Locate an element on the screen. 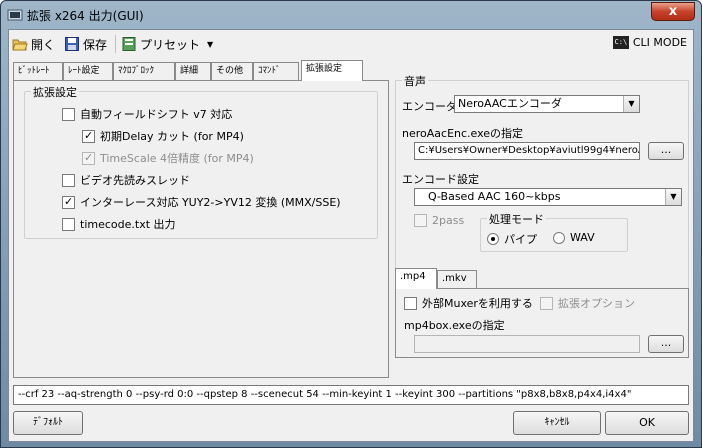 Image resolution: width=702 pixels, height=448 pixels. mode-wav-radio: WAV is located at coordinates (574, 237).